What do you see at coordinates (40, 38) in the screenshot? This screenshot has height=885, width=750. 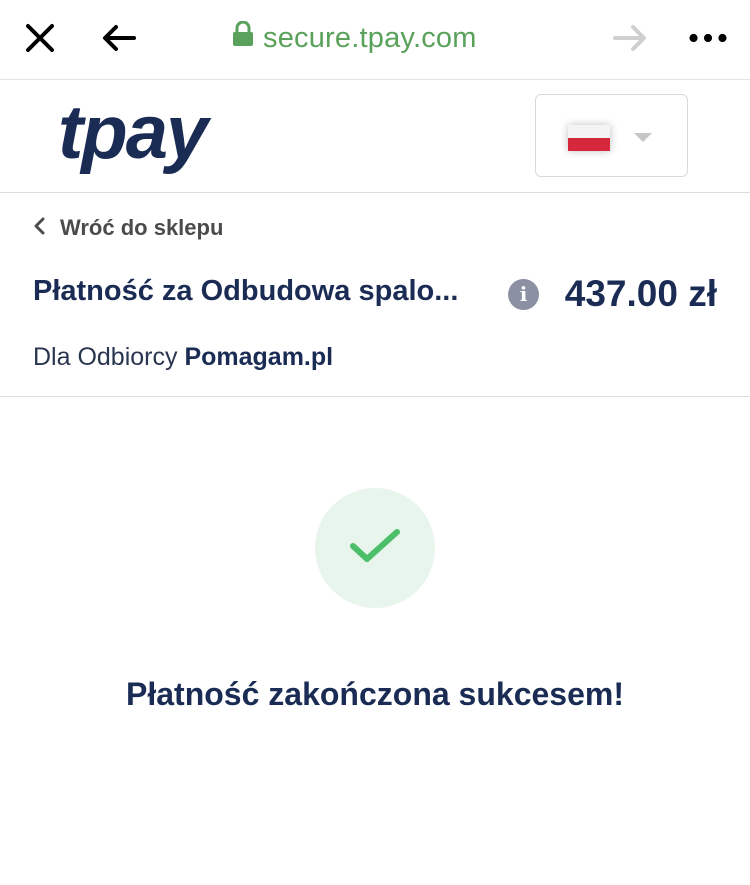 I see `close-icon` at bounding box center [40, 38].